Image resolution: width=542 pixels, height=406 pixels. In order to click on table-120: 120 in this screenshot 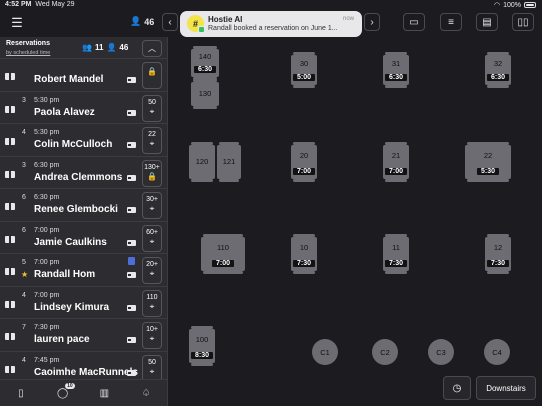, I will do `click(202, 162)`.